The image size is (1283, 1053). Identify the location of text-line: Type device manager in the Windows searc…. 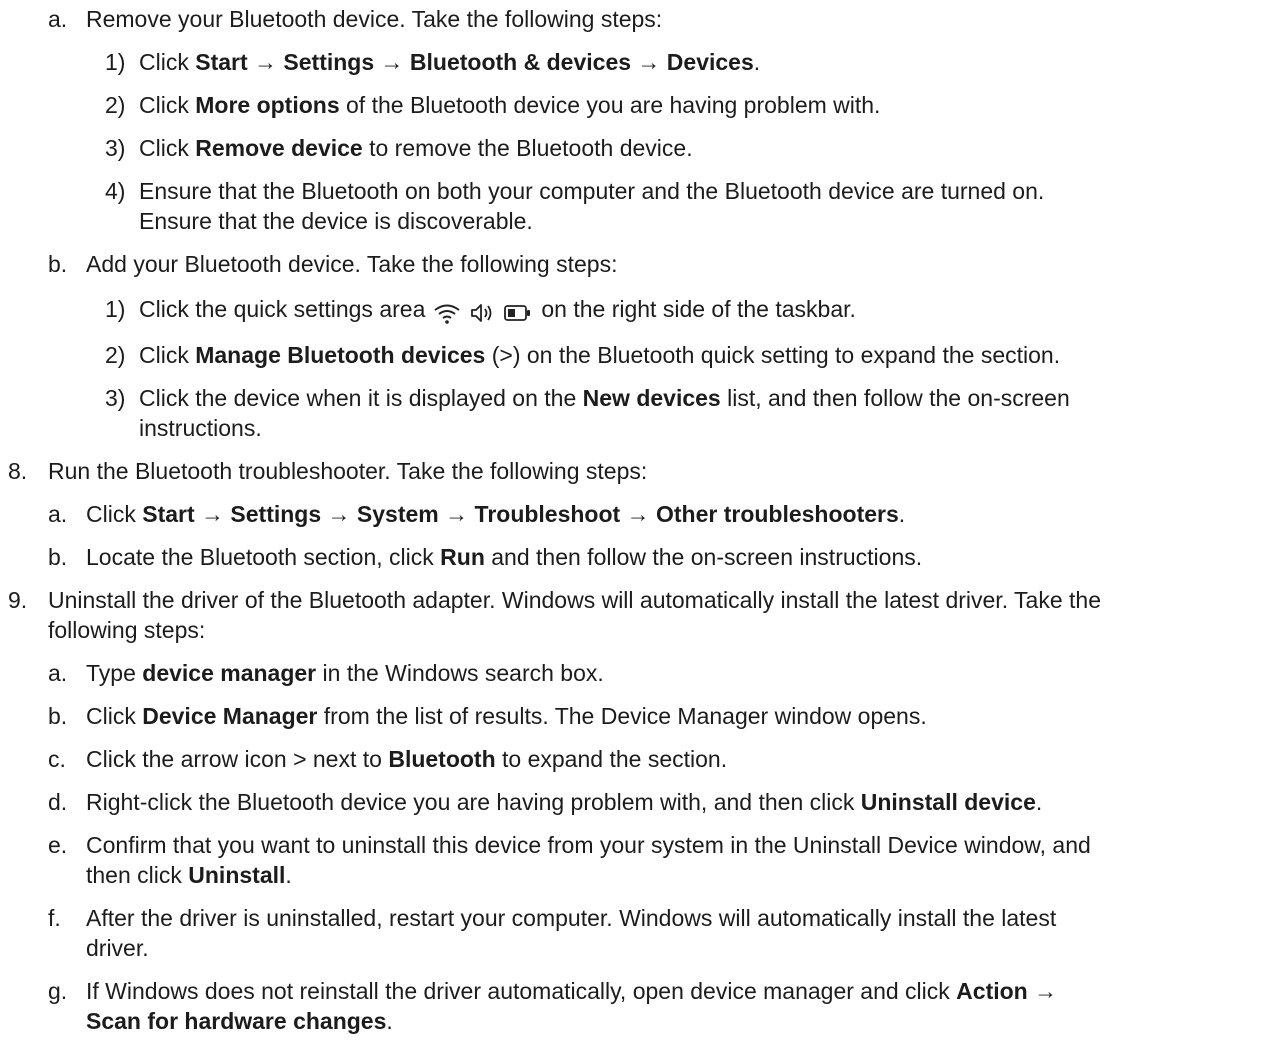
(345, 673).